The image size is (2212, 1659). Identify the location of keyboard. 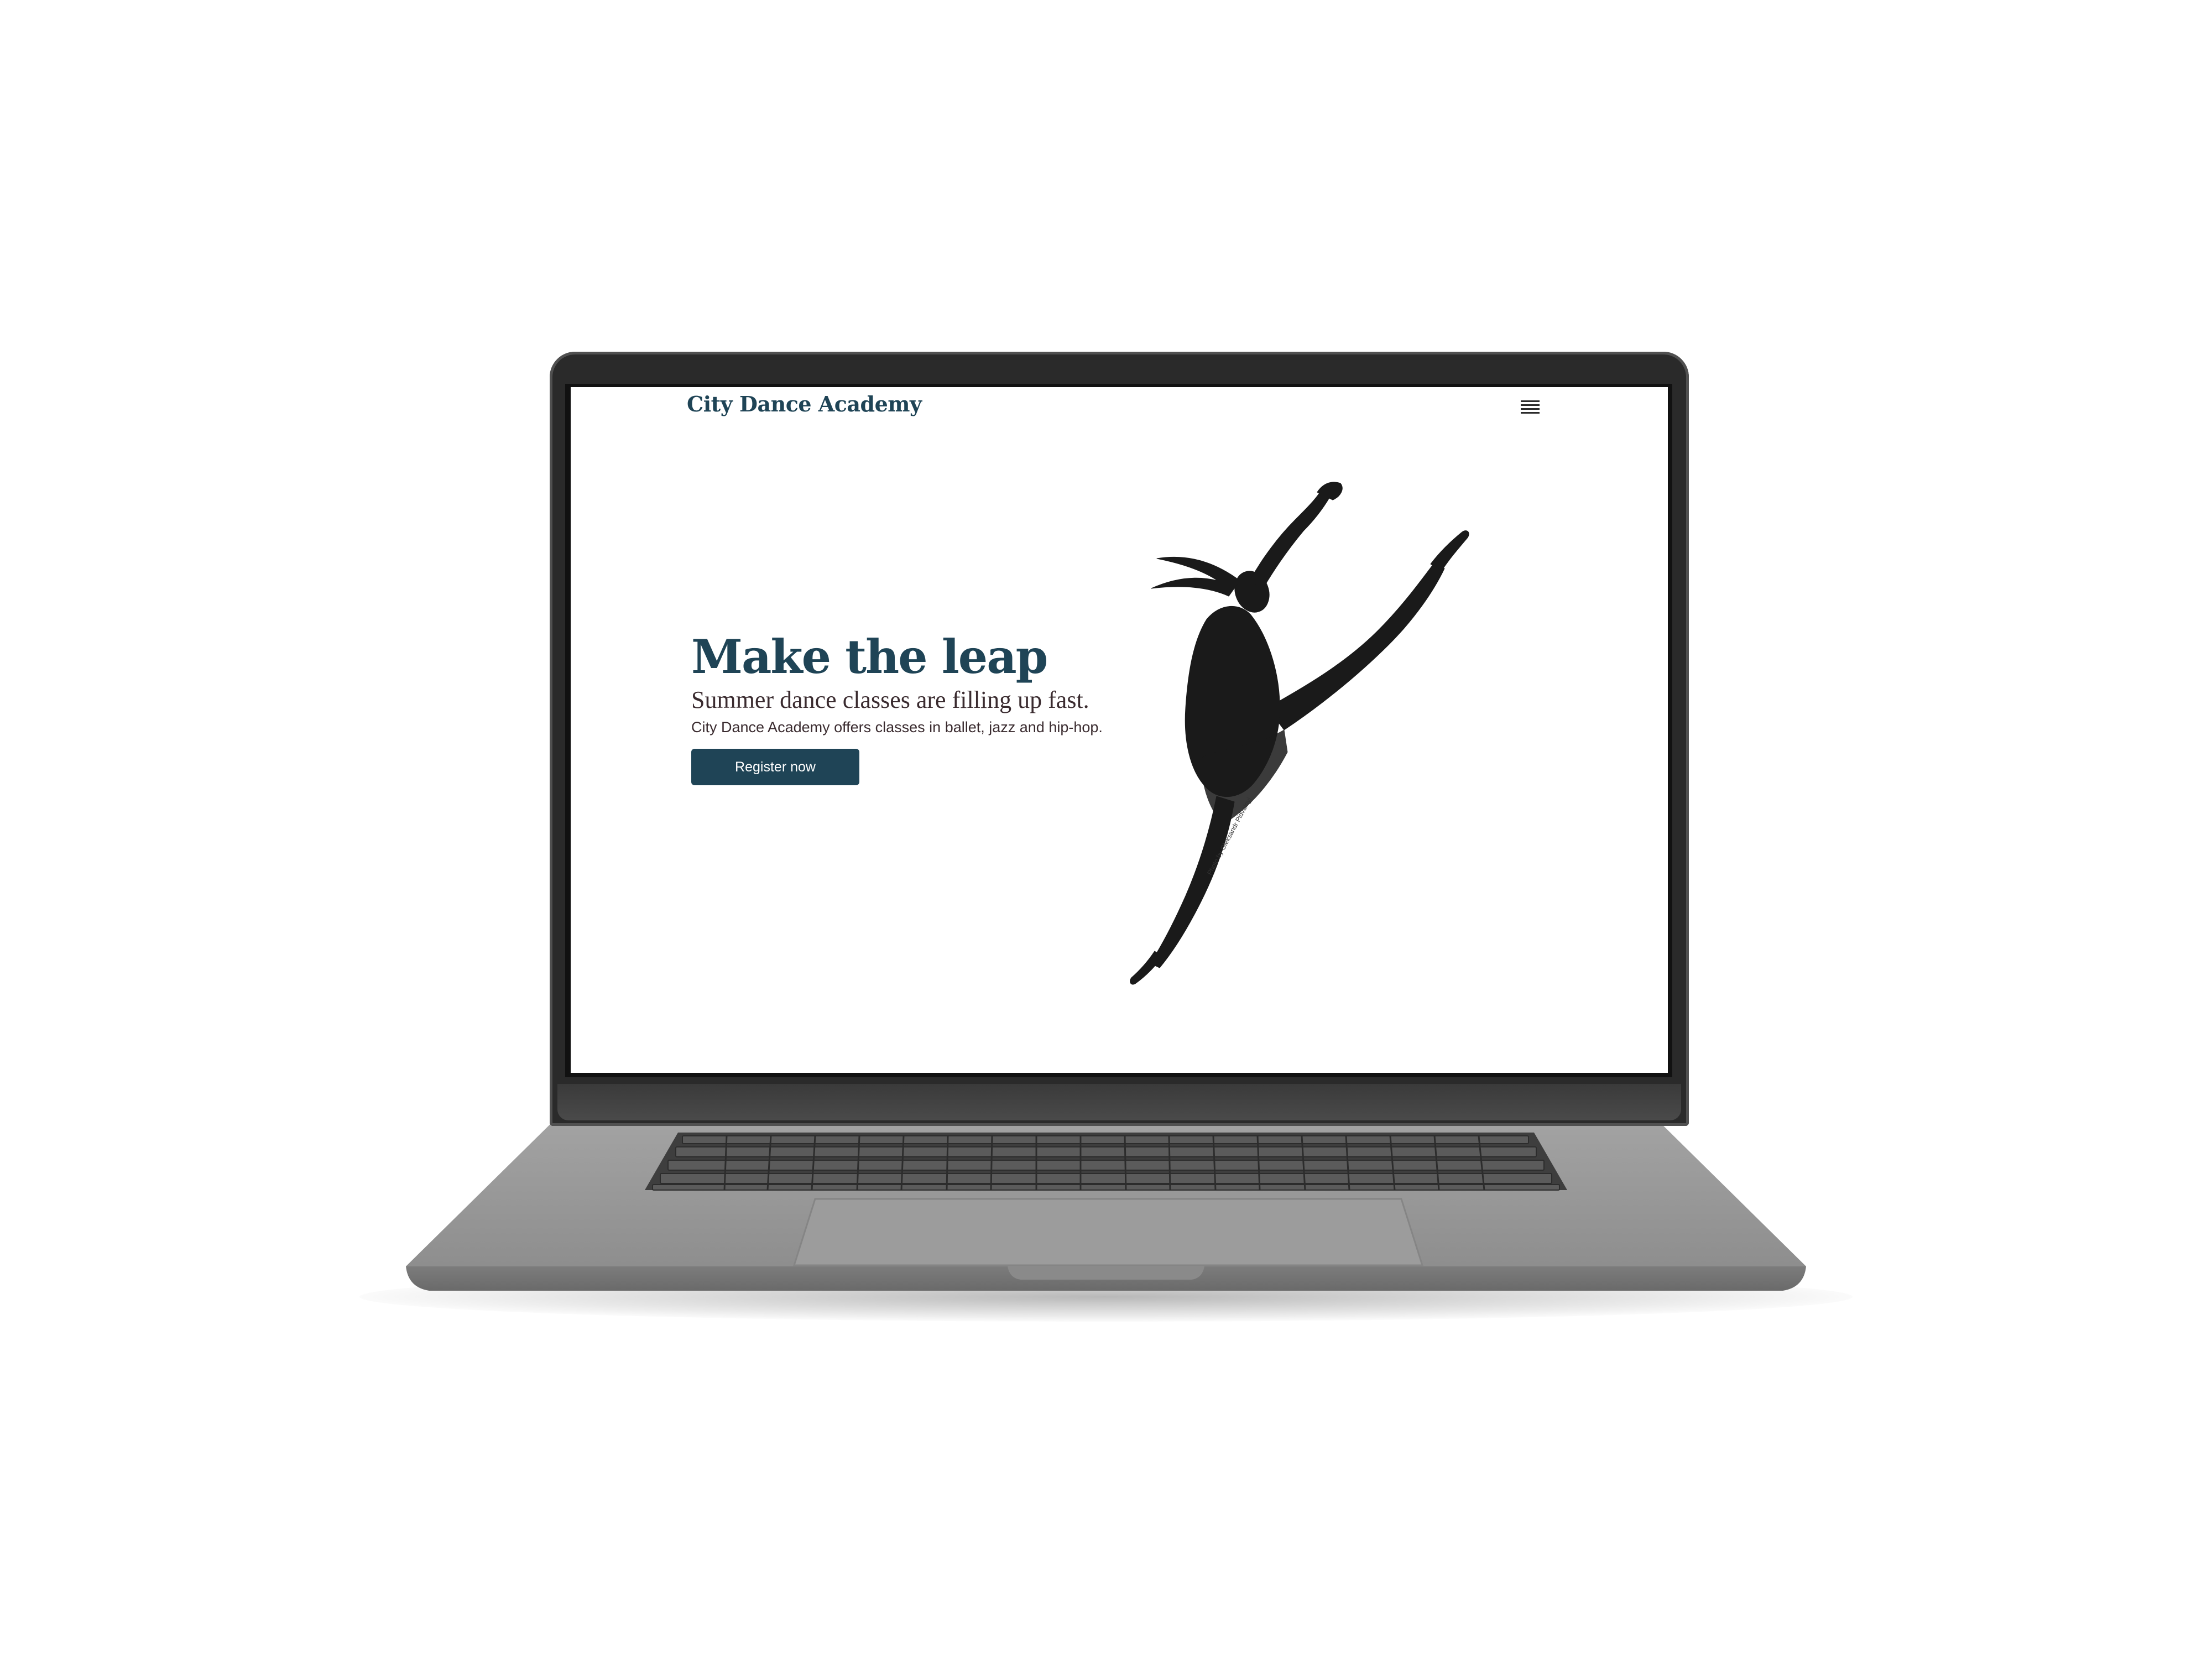
(1106, 1162).